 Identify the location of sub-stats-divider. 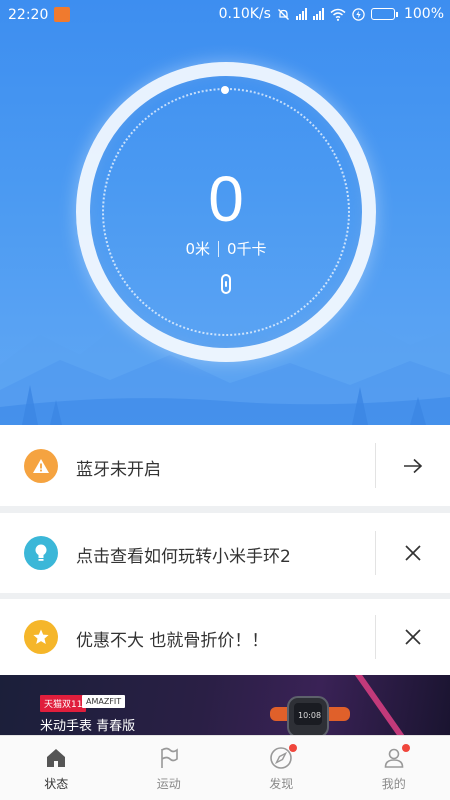
(218, 248).